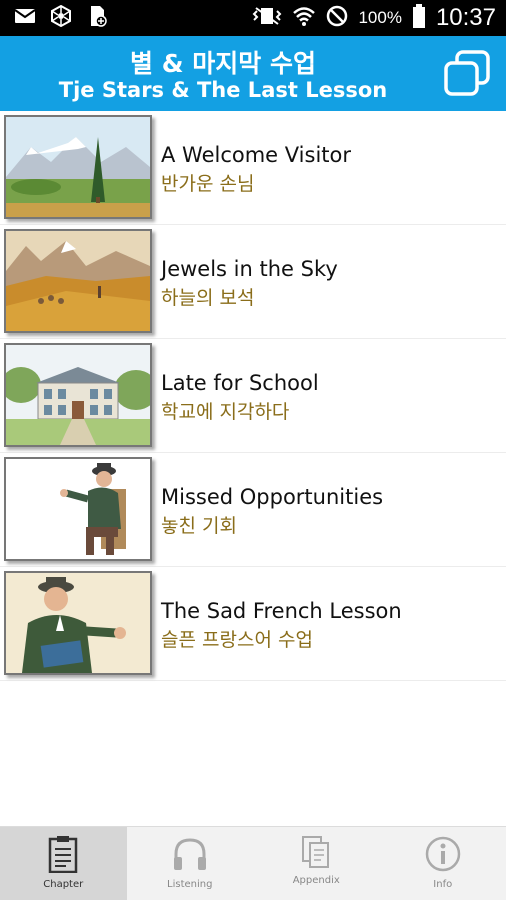  What do you see at coordinates (240, 383) in the screenshot?
I see `chapter-title-english: Late for School` at bounding box center [240, 383].